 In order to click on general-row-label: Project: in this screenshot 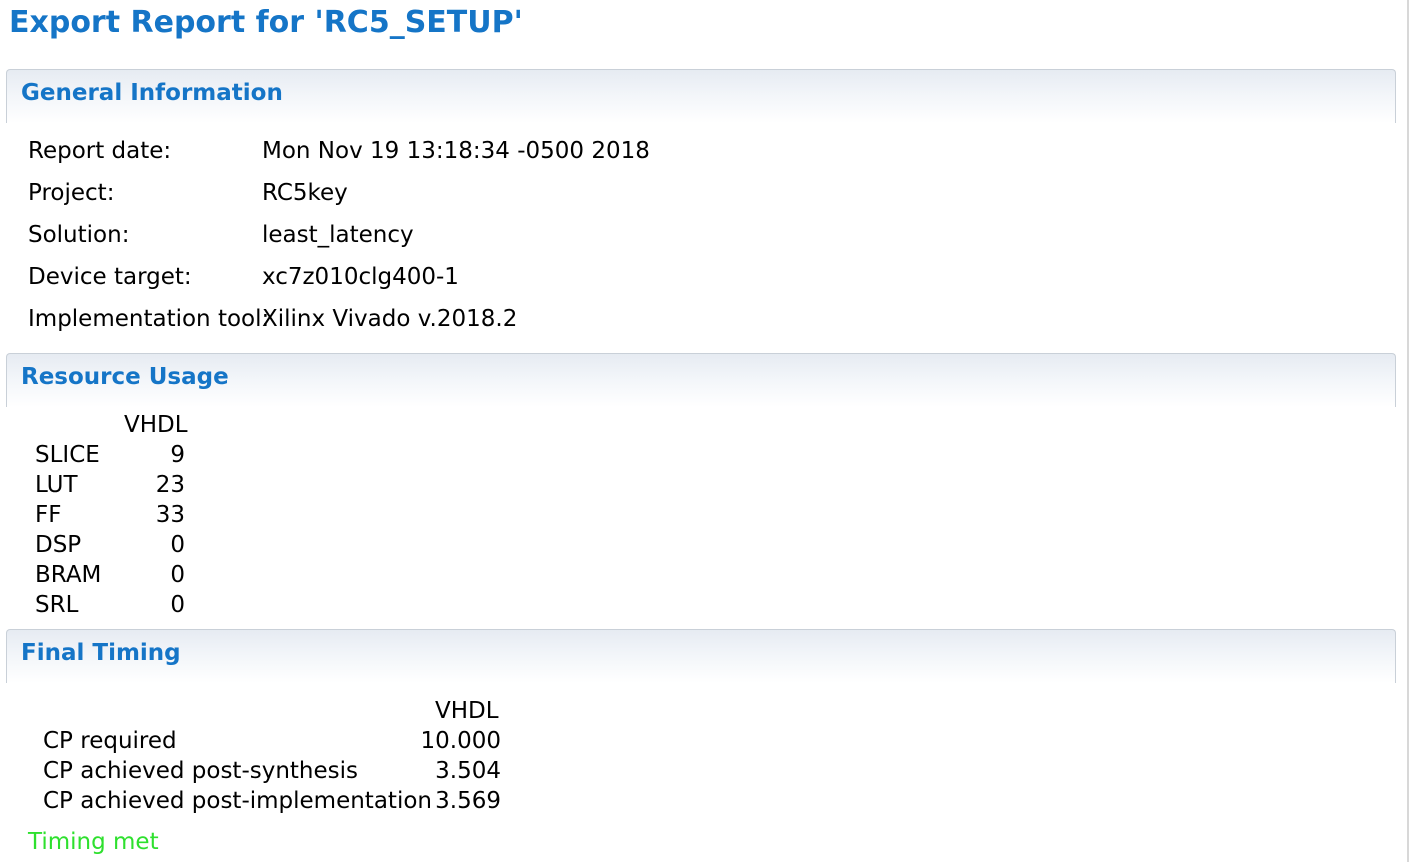, I will do `click(71, 193)`.